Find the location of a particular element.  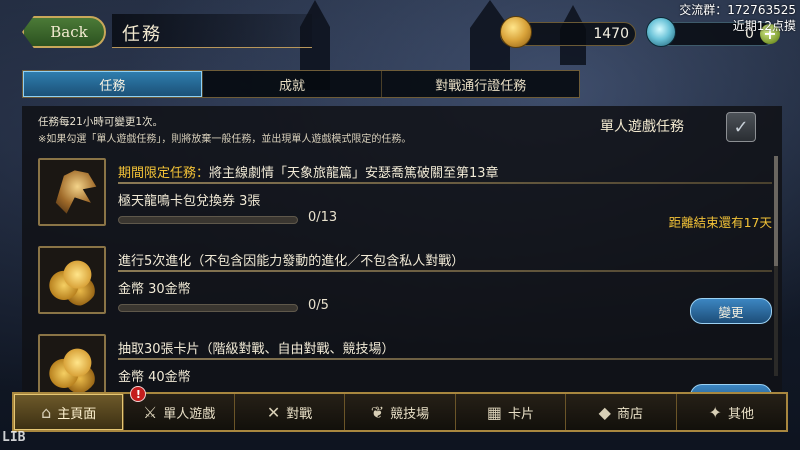

tab-battle-pass-missions: 對戰通行證任務 is located at coordinates (480, 84).